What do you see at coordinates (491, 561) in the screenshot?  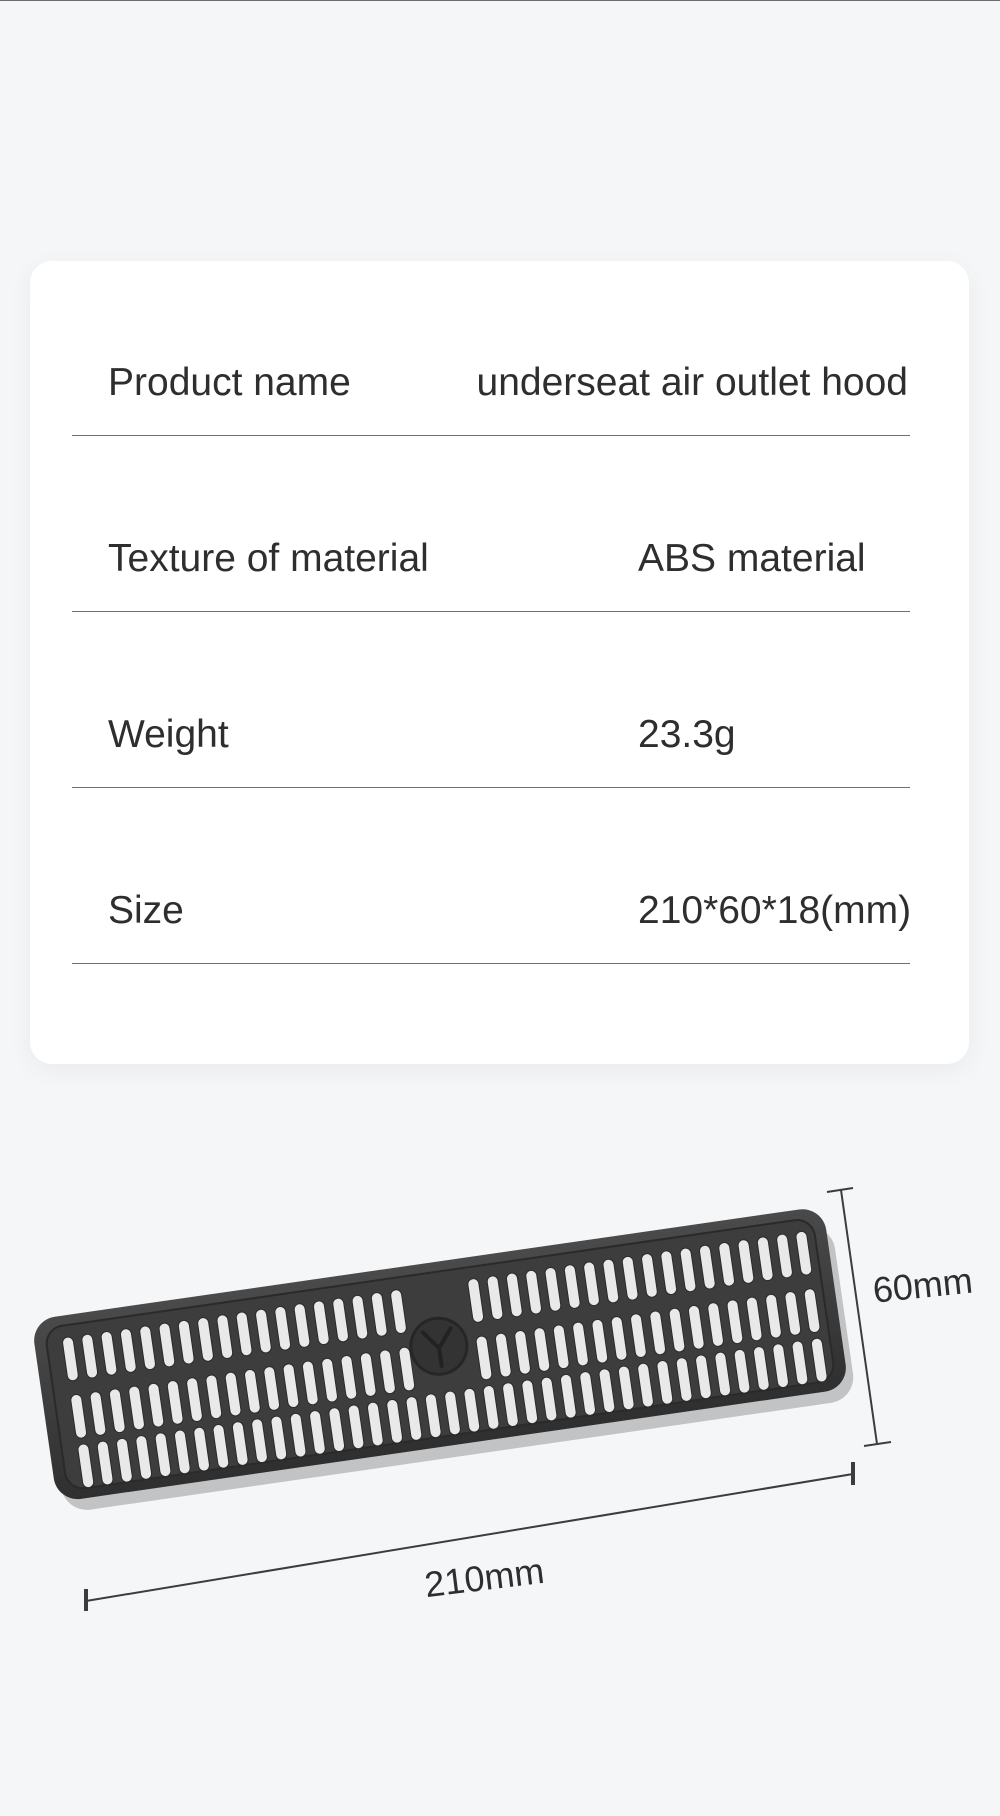 I see `spec-row-material: Texture of material ABS material` at bounding box center [491, 561].